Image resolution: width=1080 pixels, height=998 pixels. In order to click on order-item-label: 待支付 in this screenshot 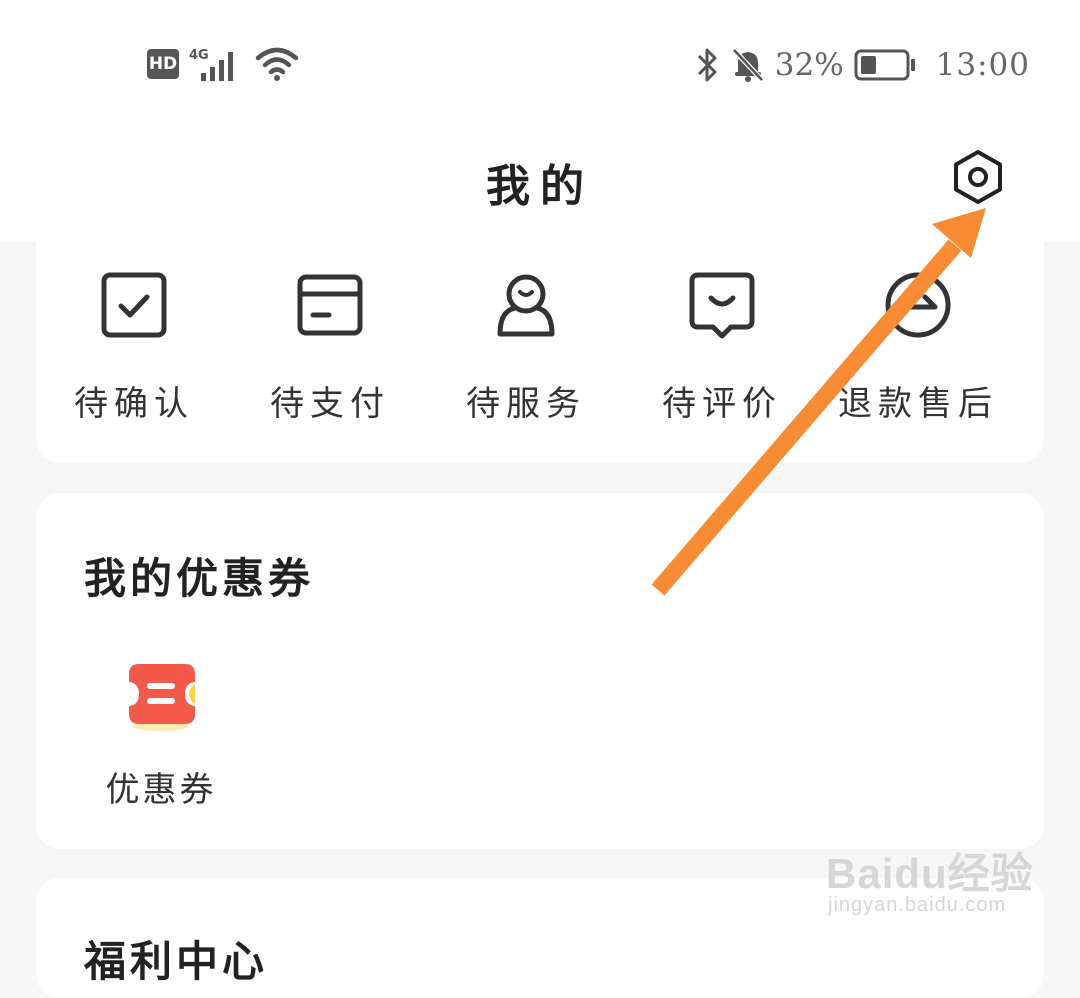, I will do `click(330, 404)`.